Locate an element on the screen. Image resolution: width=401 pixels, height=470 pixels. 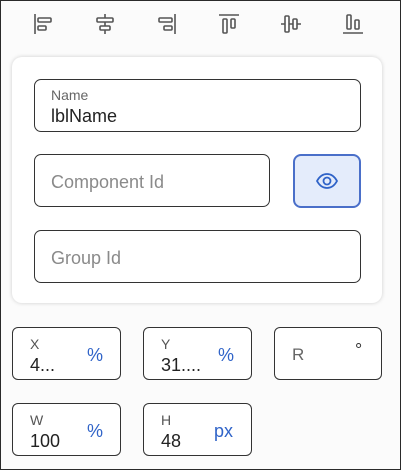
align-right-button is located at coordinates (167, 24).